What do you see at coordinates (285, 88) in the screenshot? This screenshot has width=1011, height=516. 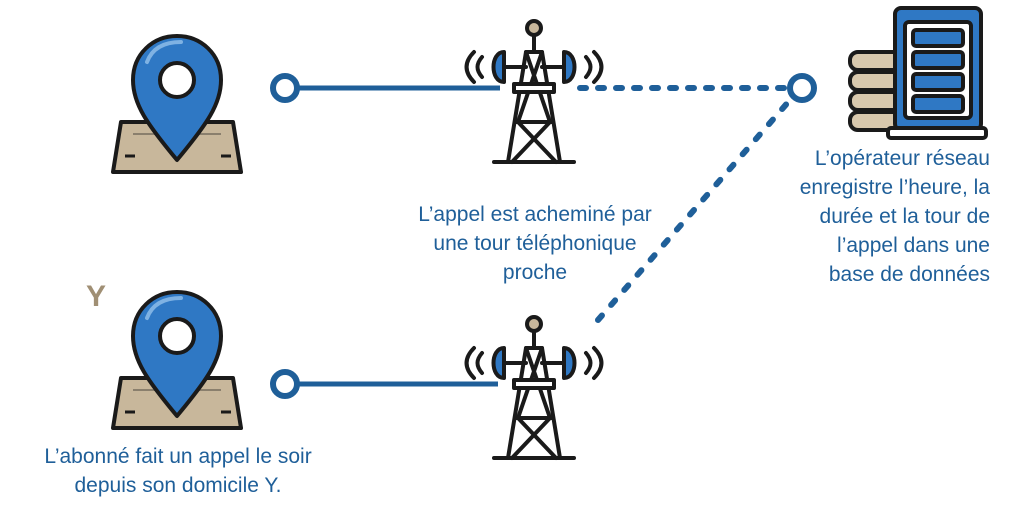 I see `endpoint-top-left` at bounding box center [285, 88].